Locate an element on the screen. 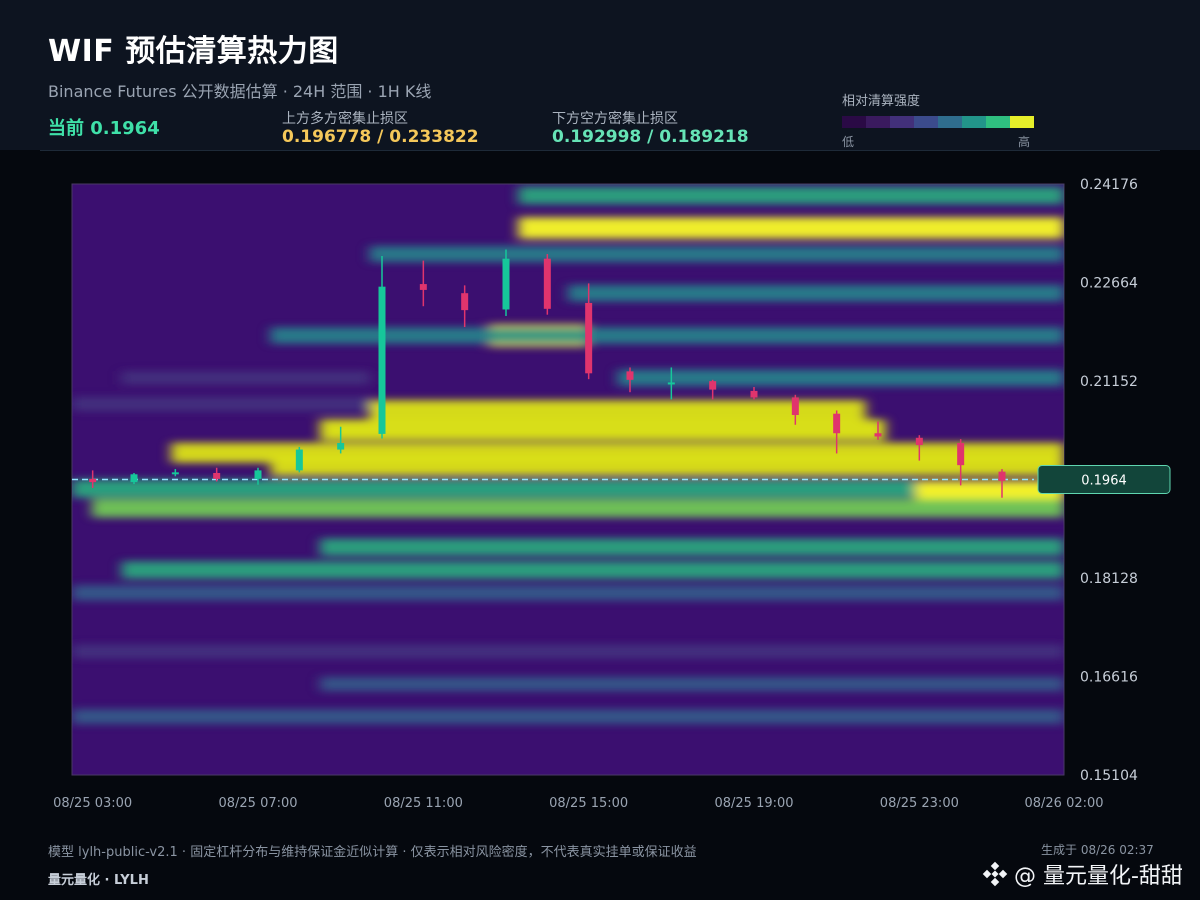  y-tick-label: 0.24176 is located at coordinates (1109, 185).